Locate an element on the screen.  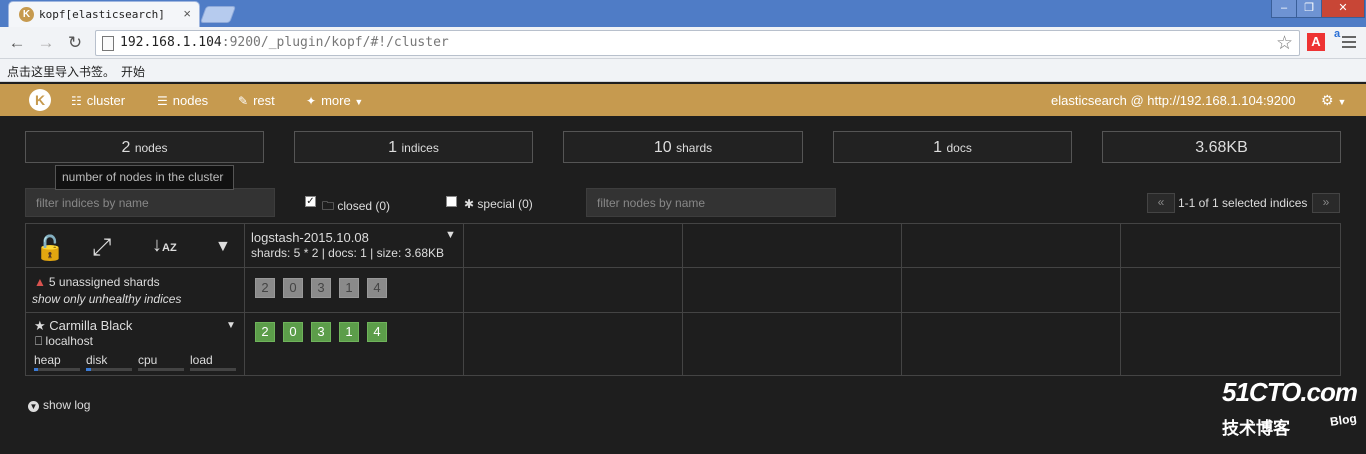
maximize-button: ❐ is located at coordinates (1309, 9).